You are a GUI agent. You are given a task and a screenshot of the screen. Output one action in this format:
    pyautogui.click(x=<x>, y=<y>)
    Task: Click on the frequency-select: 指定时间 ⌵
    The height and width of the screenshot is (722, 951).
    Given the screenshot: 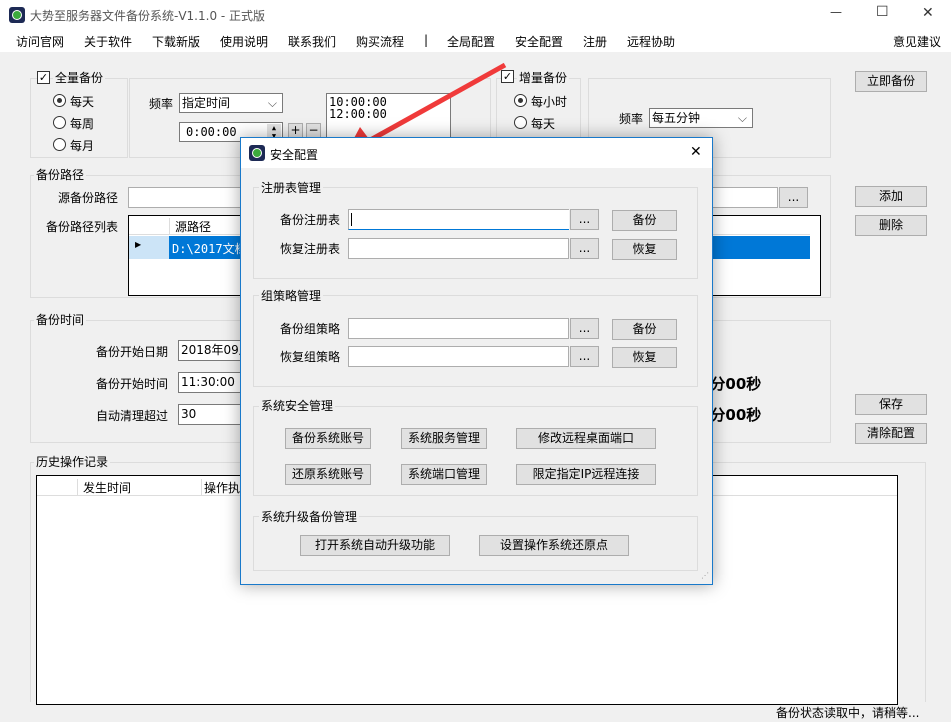 What is the action you would take?
    pyautogui.click(x=231, y=103)
    